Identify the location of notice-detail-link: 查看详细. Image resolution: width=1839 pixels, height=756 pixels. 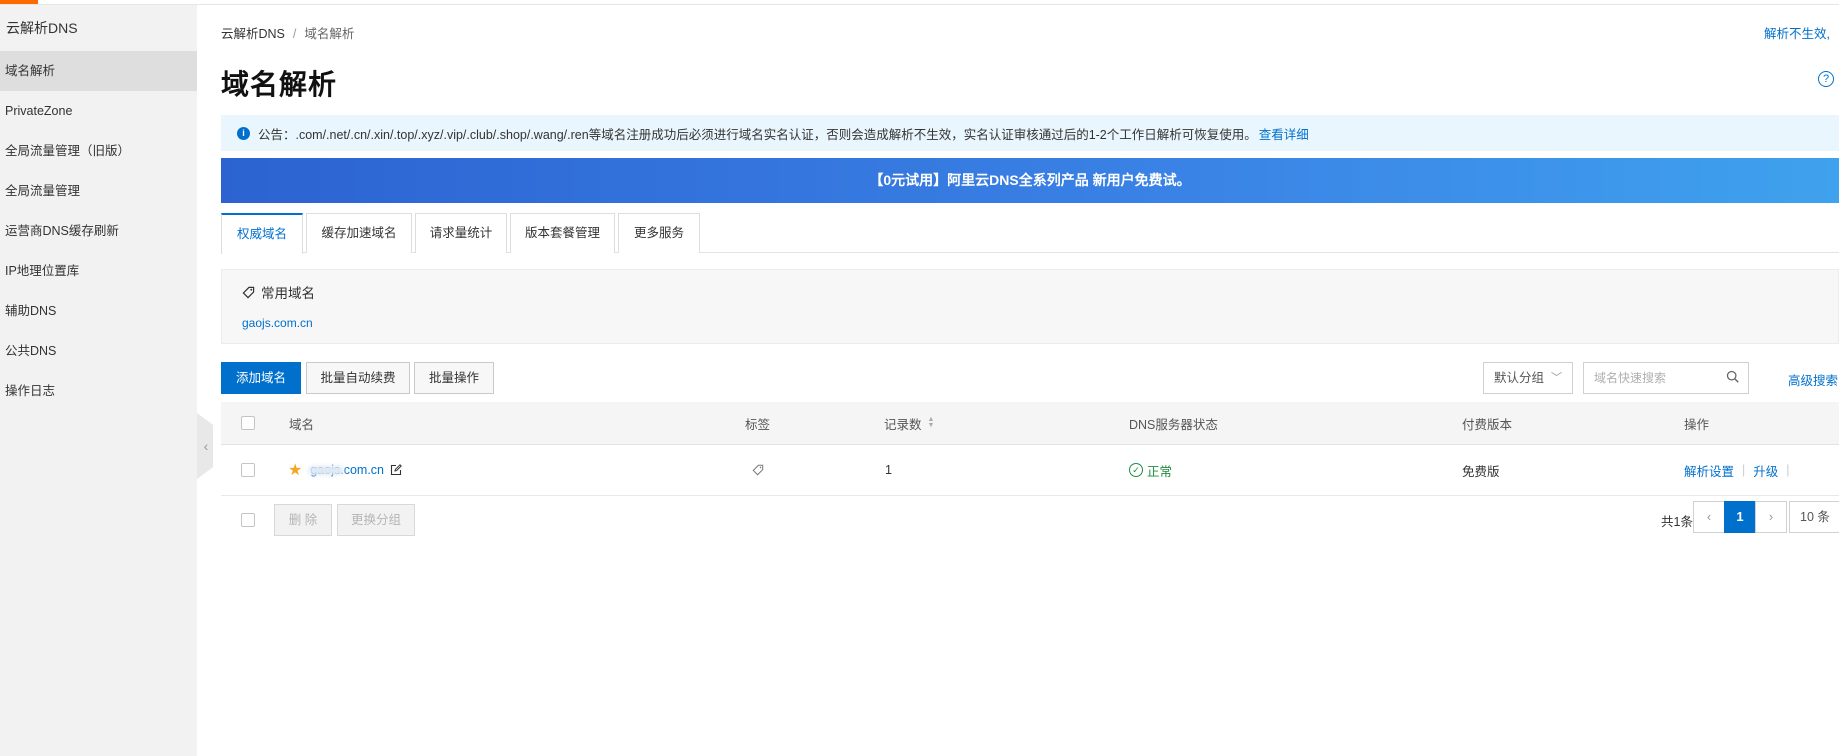
(1284, 133).